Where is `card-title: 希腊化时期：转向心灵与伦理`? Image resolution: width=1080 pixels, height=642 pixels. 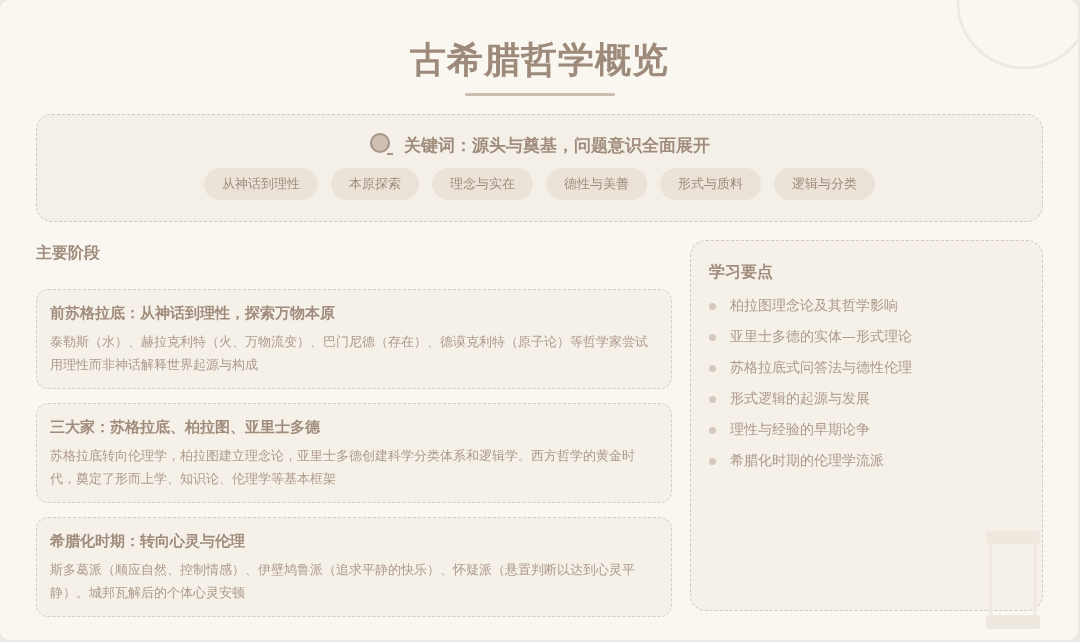 card-title: 希腊化时期：转向心灵与伦理 is located at coordinates (148, 541).